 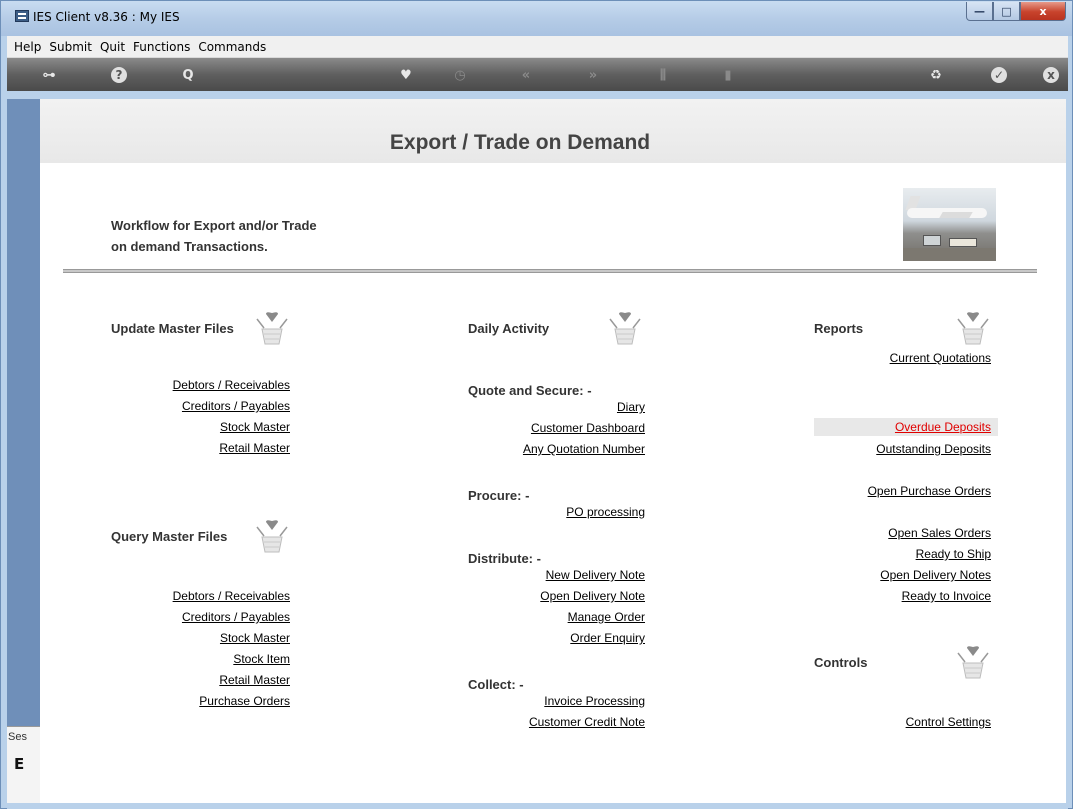 I want to click on query-purchase-orders-link: Purchase Orders, so click(x=244, y=701).